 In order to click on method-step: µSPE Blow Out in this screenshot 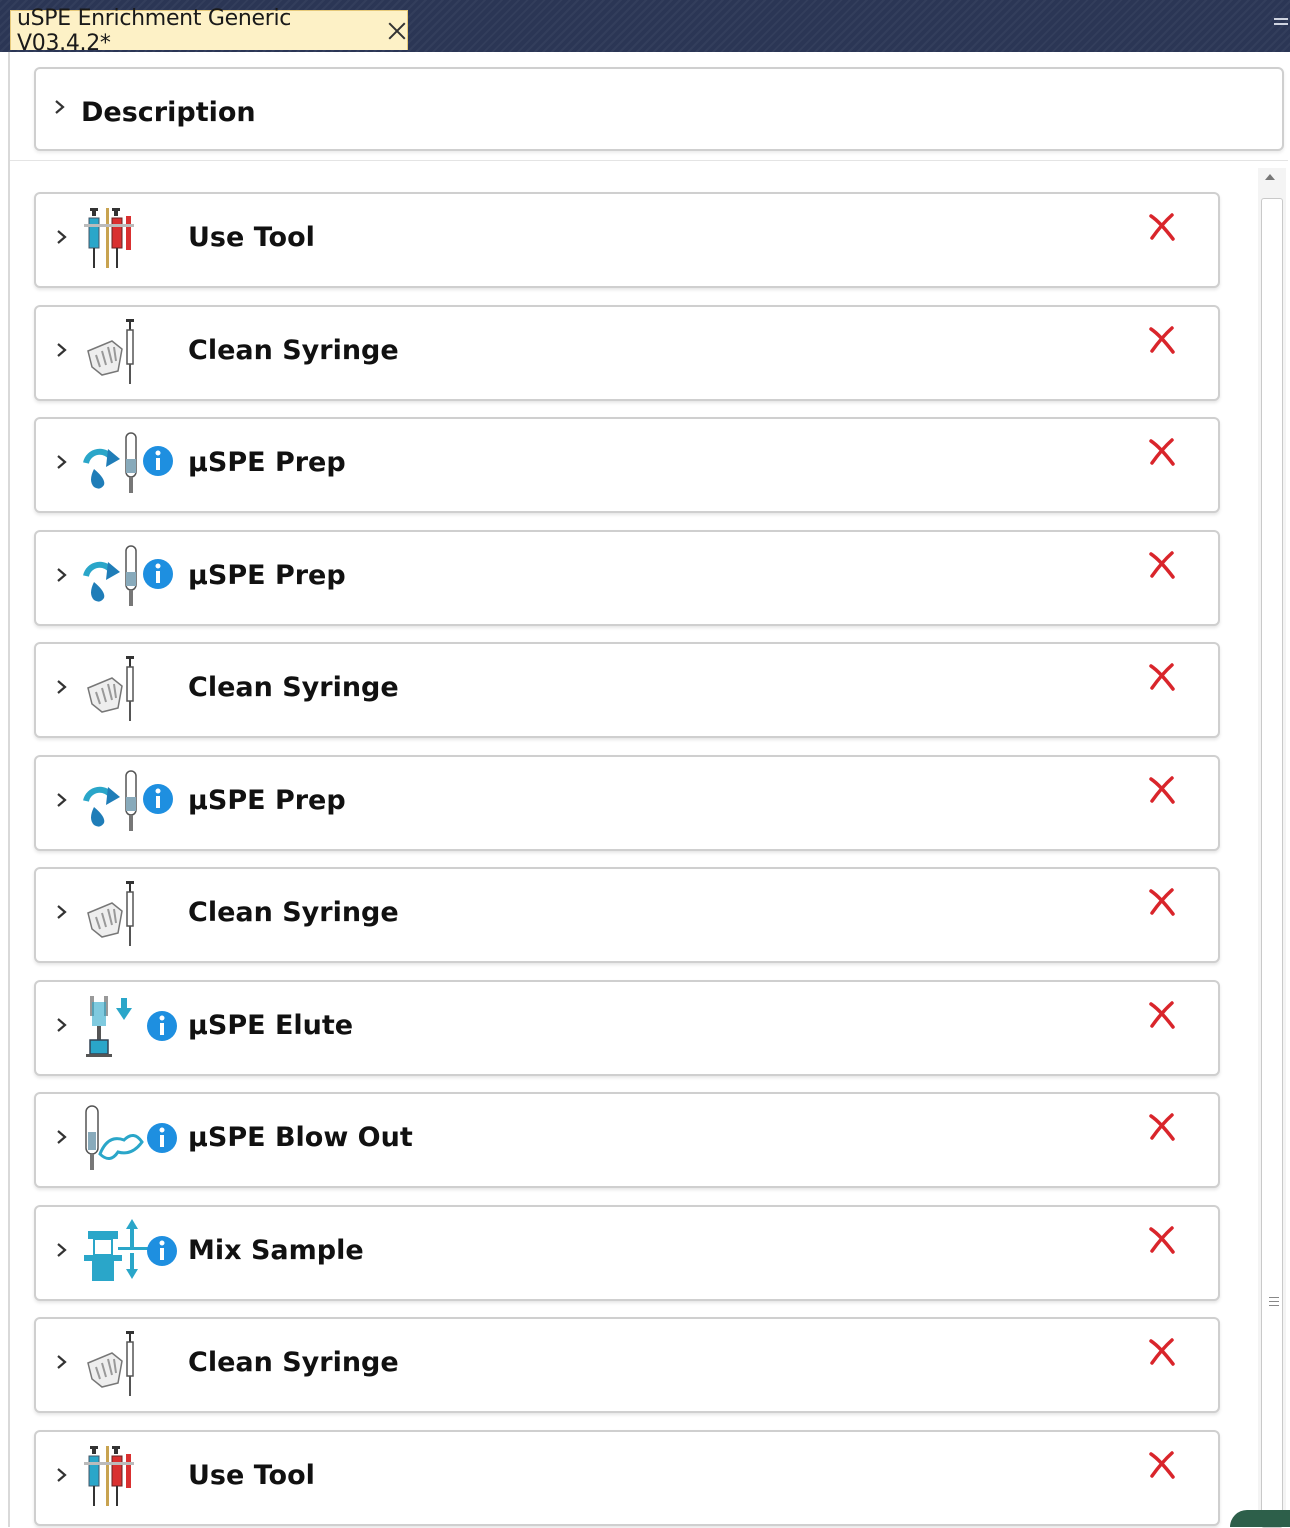, I will do `click(627, 1140)`.